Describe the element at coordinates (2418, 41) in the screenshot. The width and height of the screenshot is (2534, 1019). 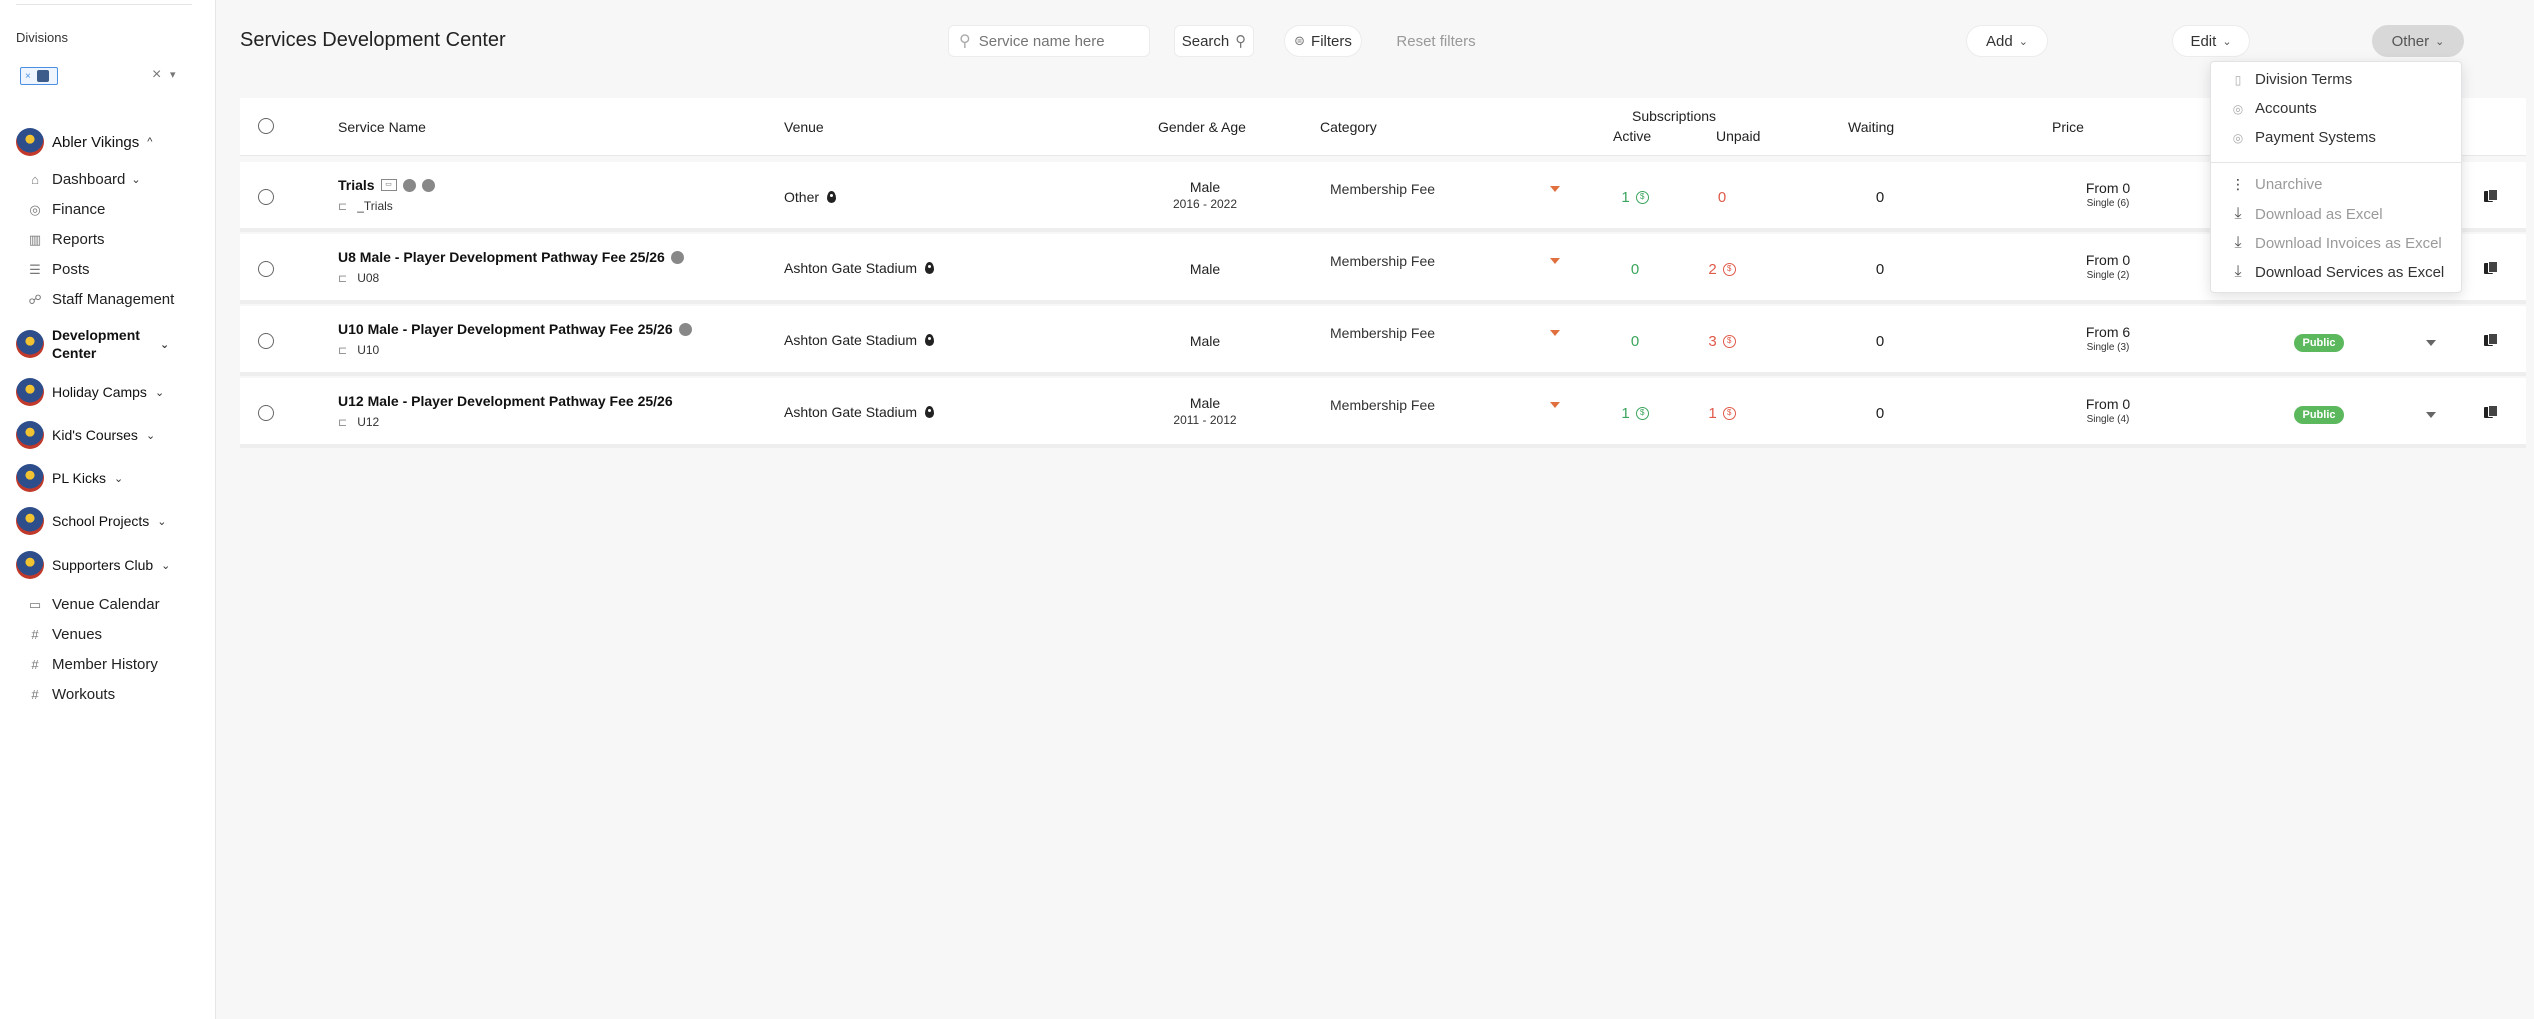
I see `other-button: Other ⌄` at that location.